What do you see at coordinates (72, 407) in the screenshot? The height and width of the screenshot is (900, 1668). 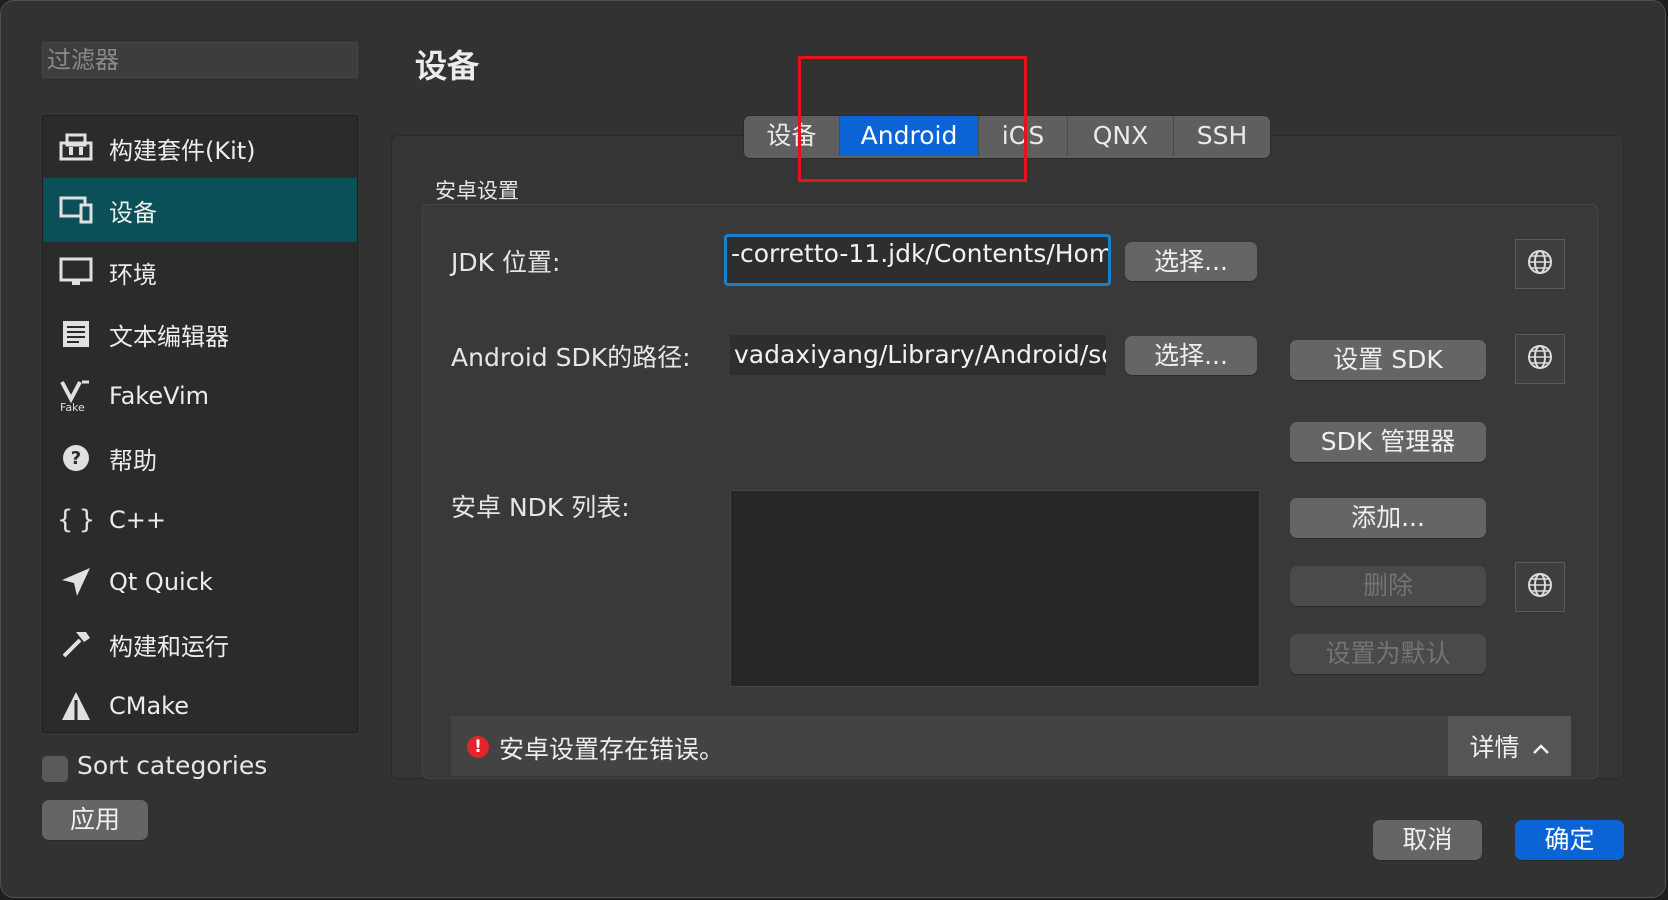 I see `svg-text: Fake` at bounding box center [72, 407].